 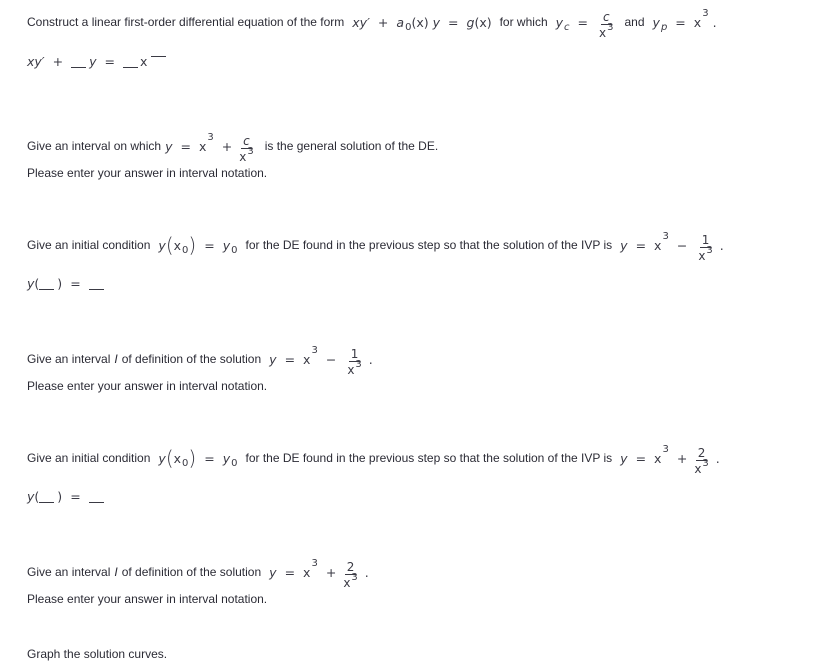 I want to click on for-which-text: for which, so click(x=523, y=22).